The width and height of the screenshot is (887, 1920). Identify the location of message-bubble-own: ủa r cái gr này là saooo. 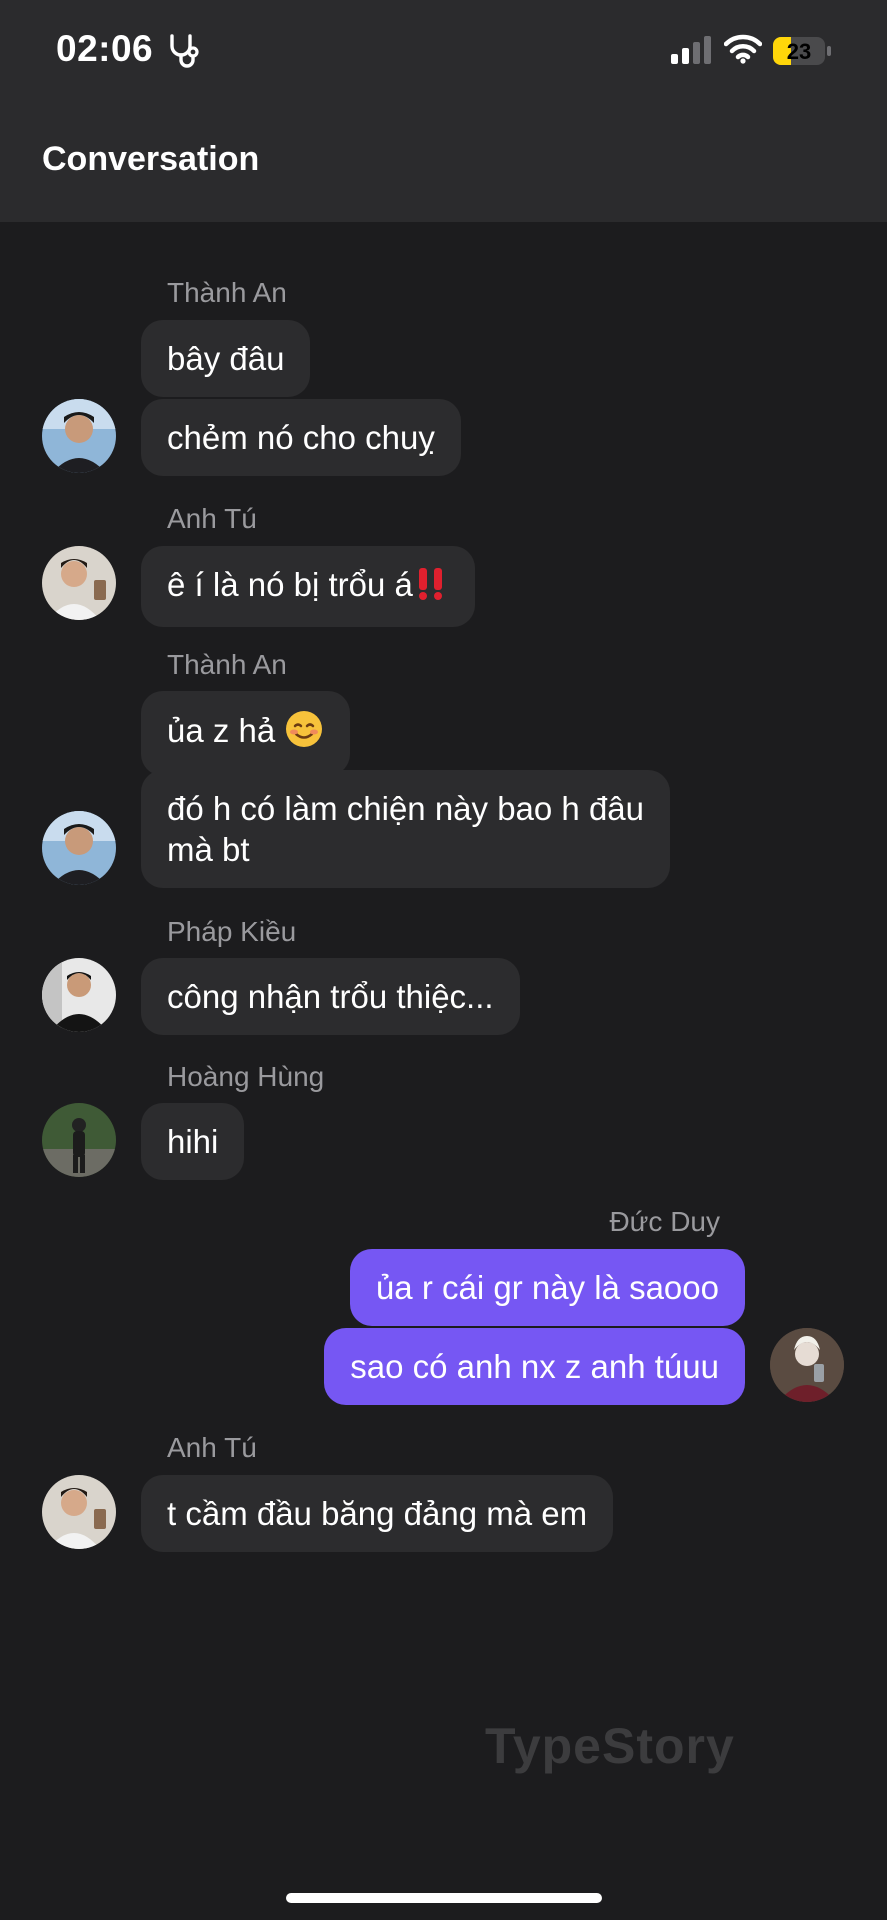
(547, 1287).